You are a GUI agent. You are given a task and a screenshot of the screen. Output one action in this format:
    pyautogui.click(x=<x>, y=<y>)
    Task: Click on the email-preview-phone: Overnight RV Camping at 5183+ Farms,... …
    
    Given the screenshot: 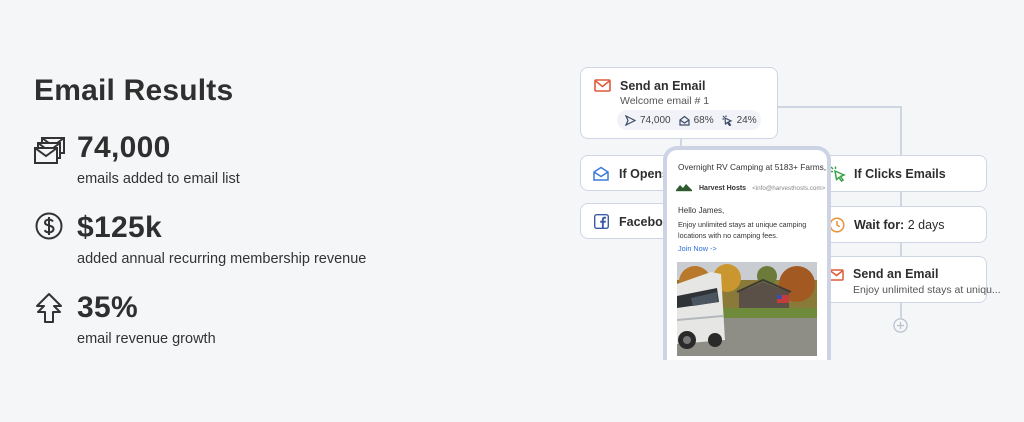 What is the action you would take?
    pyautogui.click(x=747, y=253)
    